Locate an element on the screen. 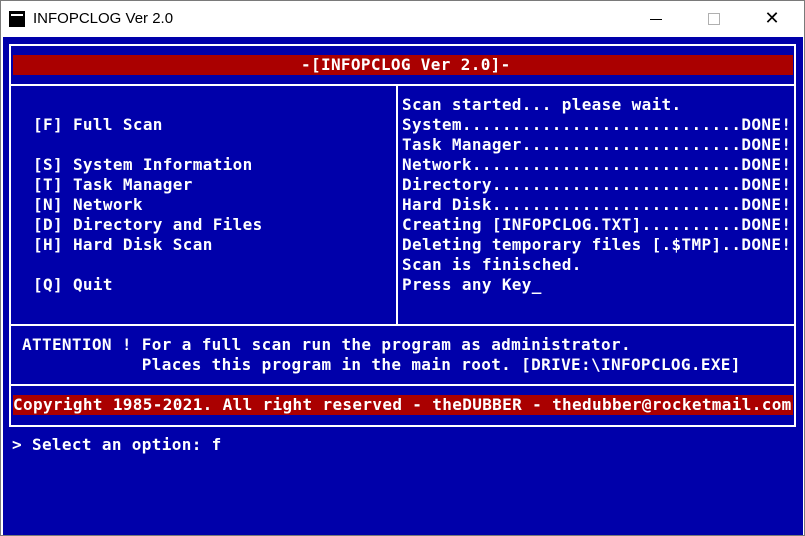  log-line: Press any Key_ is located at coordinates (472, 284).